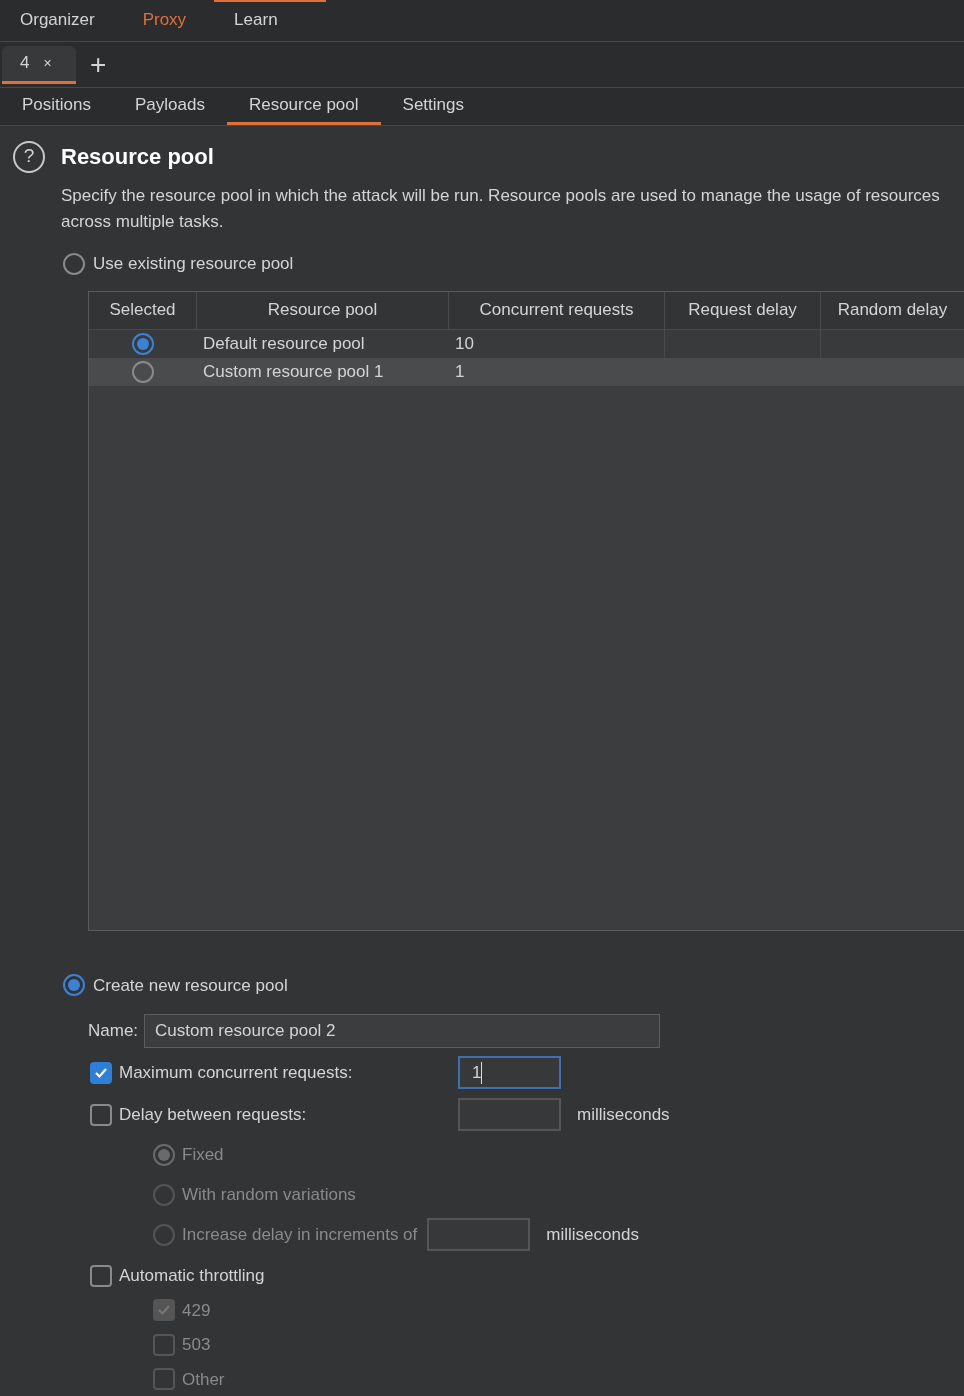 This screenshot has height=1396, width=964. Describe the element at coordinates (196, 1345) in the screenshot. I see `checkbox-label: 503` at that location.